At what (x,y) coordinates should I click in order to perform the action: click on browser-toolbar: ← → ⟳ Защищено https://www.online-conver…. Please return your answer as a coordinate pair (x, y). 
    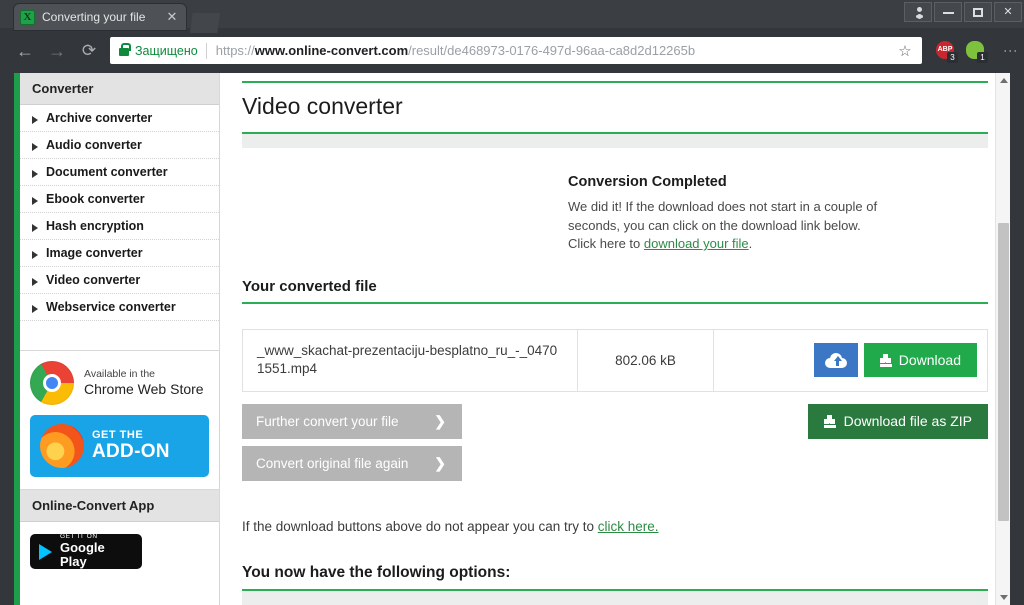
    Looking at the image, I should click on (512, 50).